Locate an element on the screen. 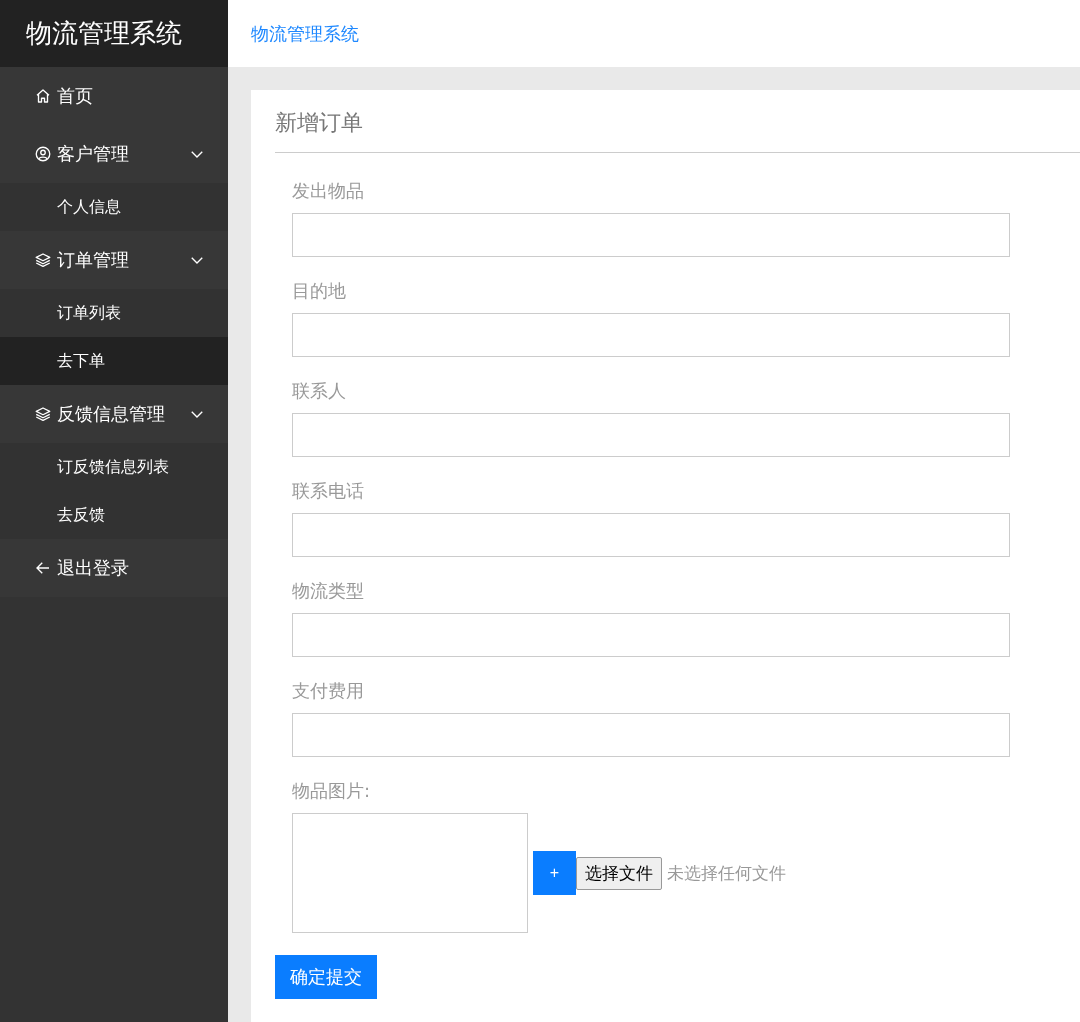  home-icon is located at coordinates (43, 96).